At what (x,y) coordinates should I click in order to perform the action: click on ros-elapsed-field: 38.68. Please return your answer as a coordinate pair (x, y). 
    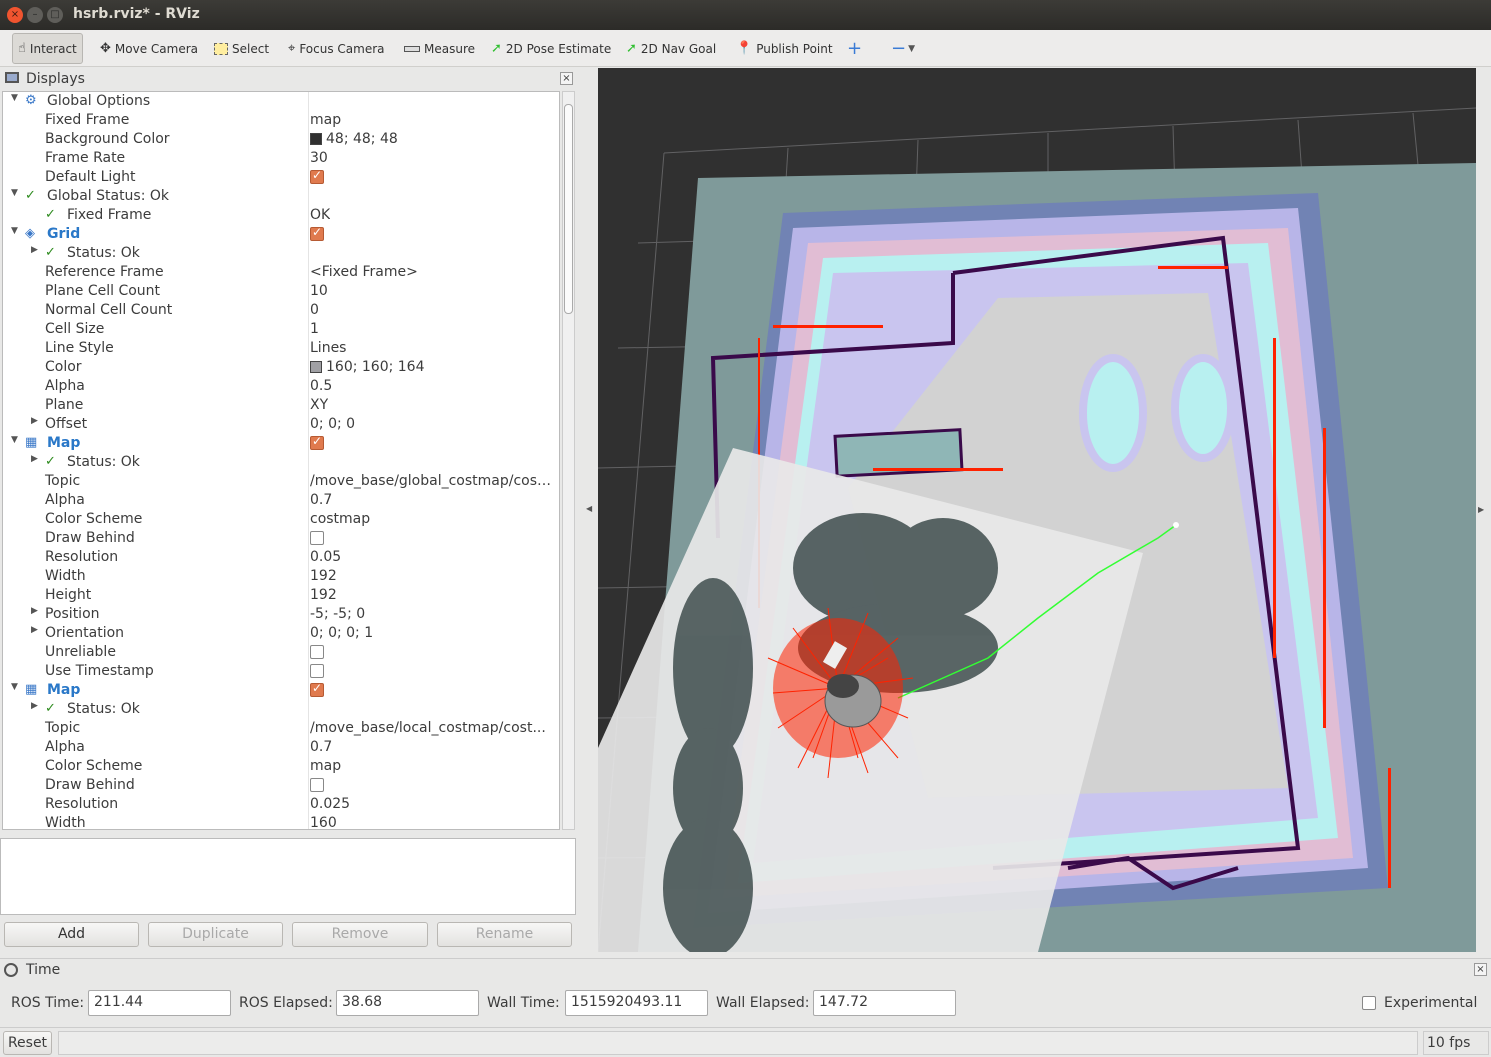
    Looking at the image, I should click on (407, 1003).